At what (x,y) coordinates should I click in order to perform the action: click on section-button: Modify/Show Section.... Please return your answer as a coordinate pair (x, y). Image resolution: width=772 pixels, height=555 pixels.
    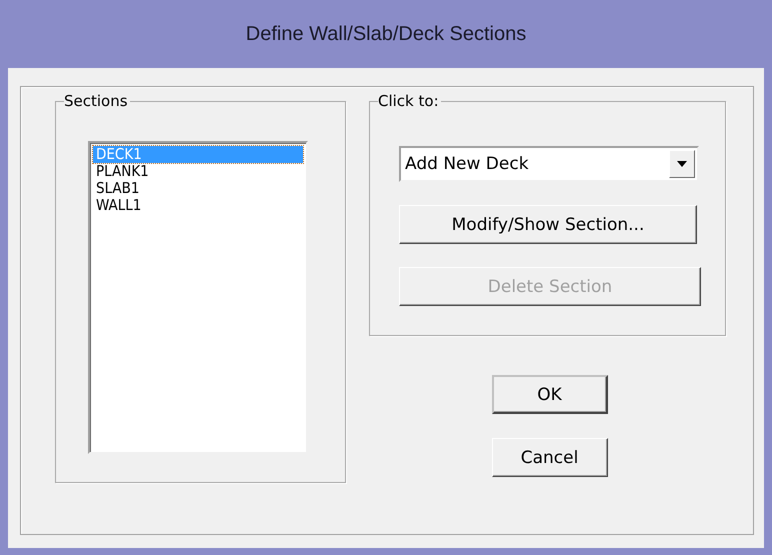
    Looking at the image, I should click on (548, 224).